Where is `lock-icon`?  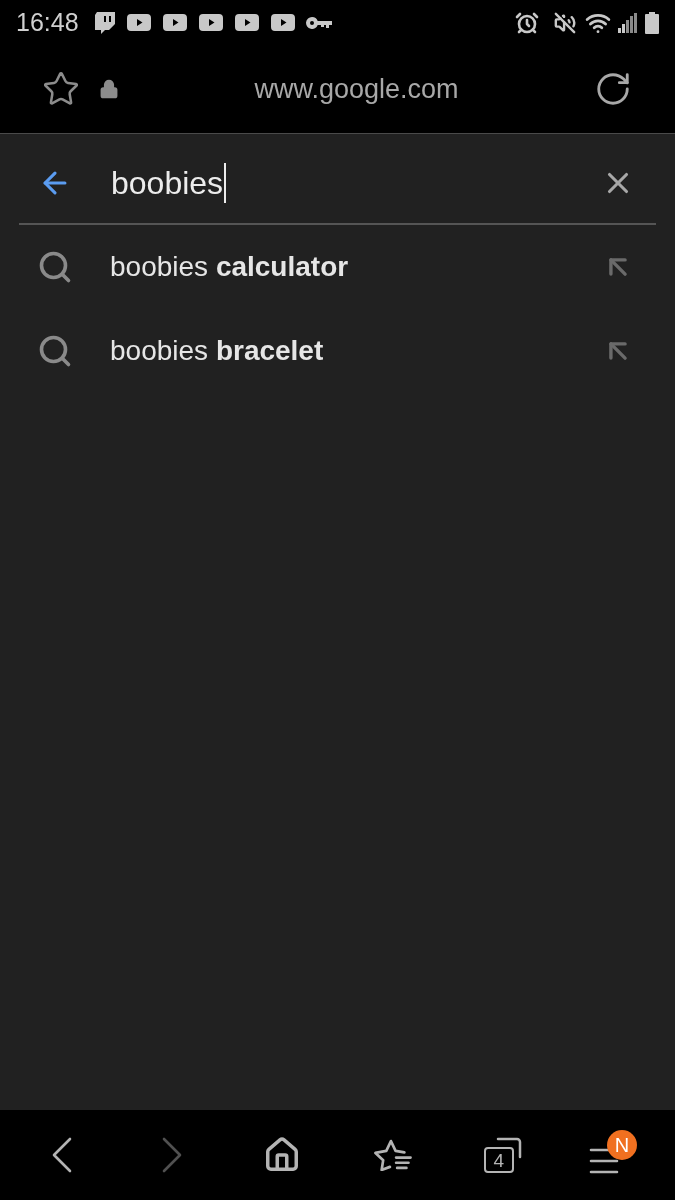 lock-icon is located at coordinates (109, 89).